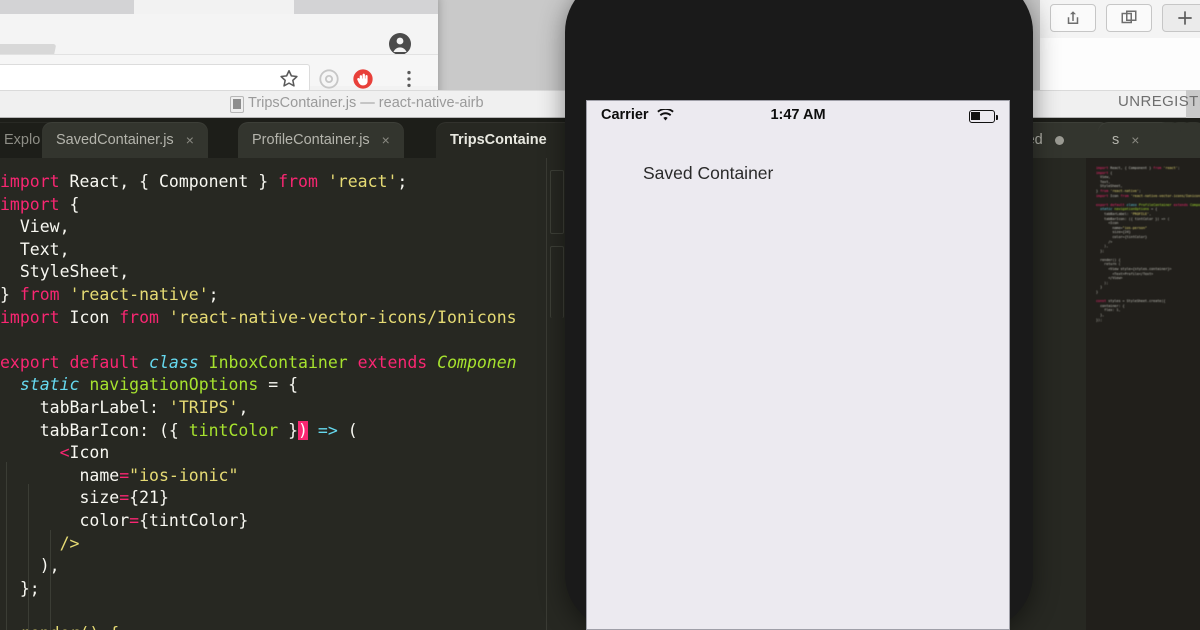  I want to click on file-icon, so click(237, 104).